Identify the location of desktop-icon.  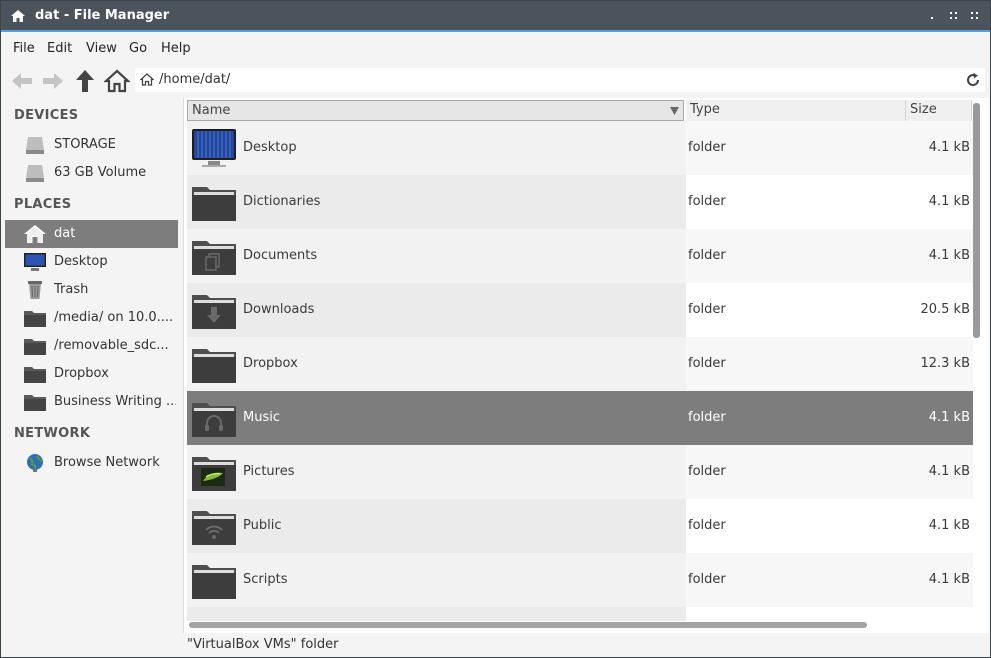
(35, 262).